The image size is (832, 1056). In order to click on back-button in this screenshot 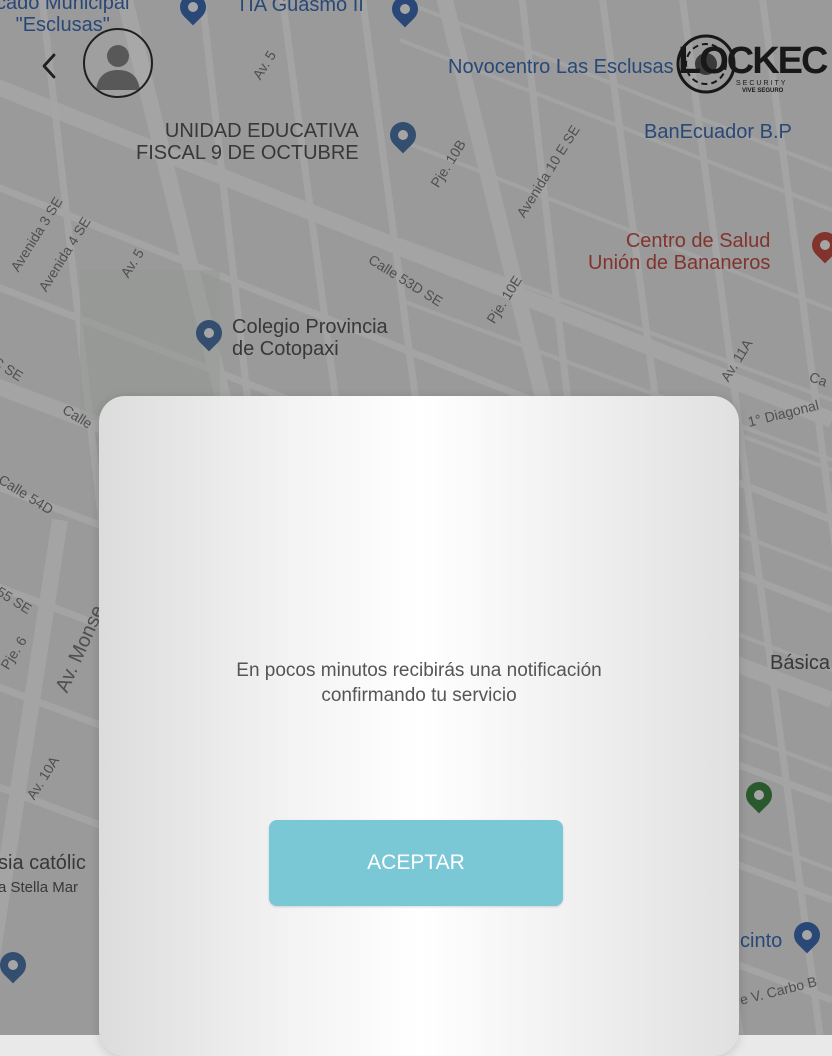, I will do `click(49, 66)`.